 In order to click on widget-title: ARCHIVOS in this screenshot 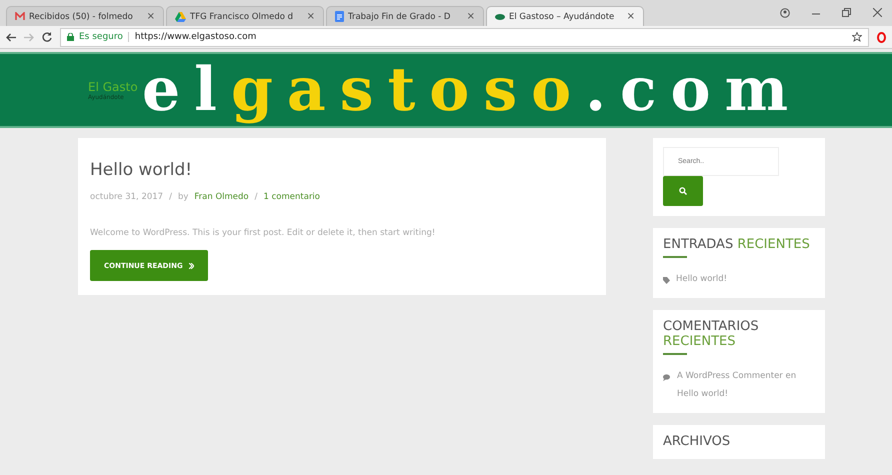, I will do `click(697, 441)`.